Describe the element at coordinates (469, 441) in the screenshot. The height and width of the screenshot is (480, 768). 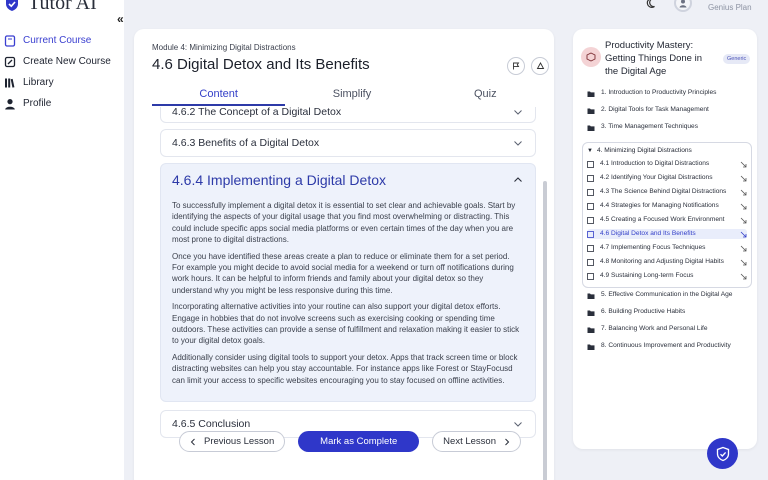
I see `next-lesson-label: Next Lesson` at that location.